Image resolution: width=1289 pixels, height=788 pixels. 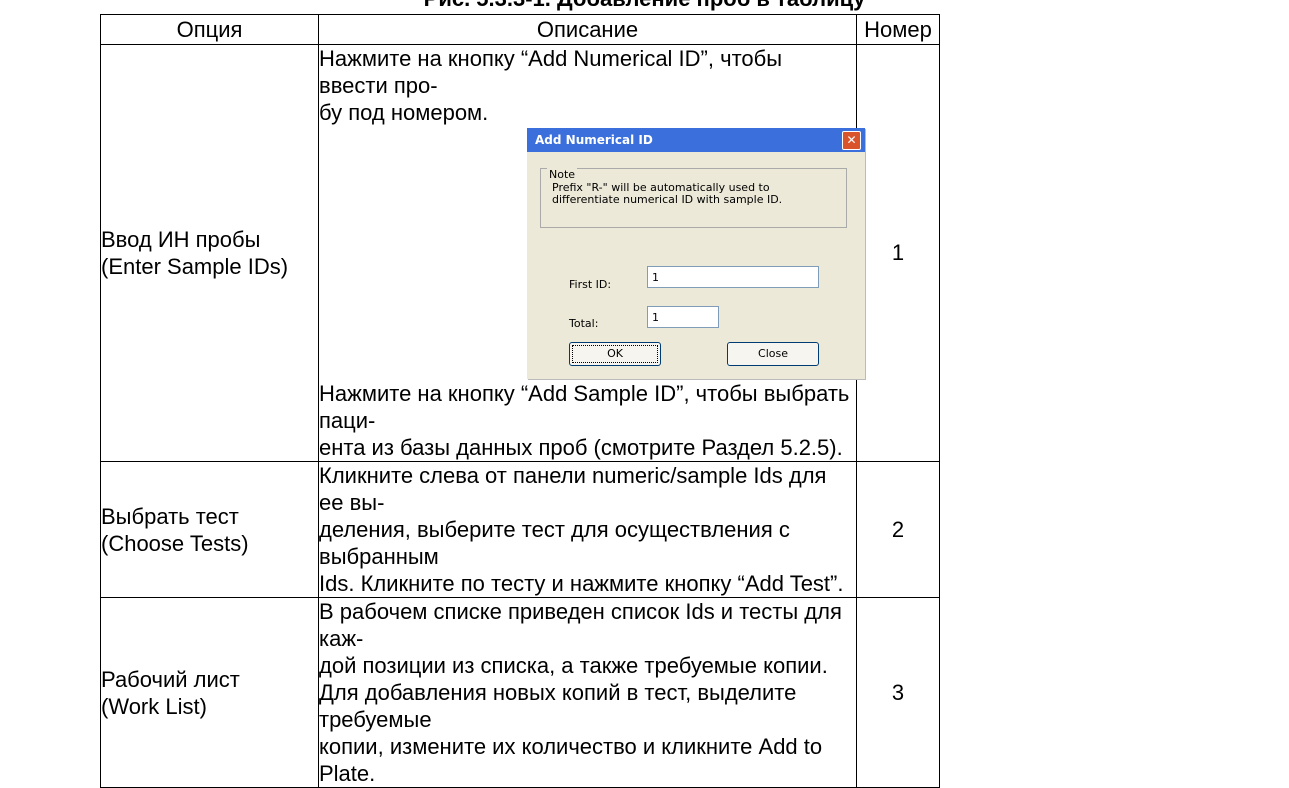 I want to click on option-cell: Рабочий лист (Work List), so click(x=209, y=692).